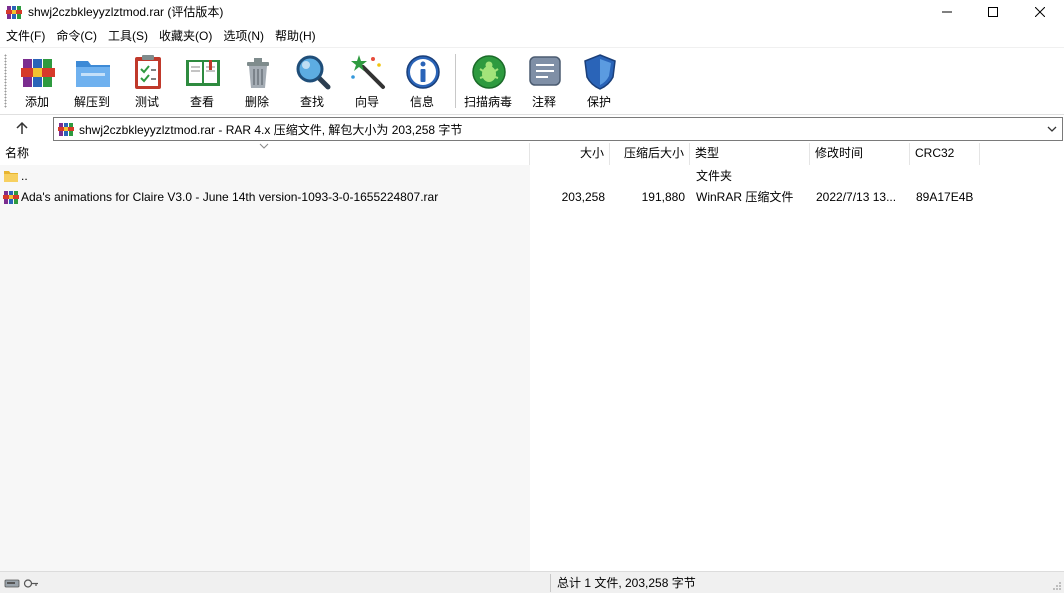  What do you see at coordinates (421, 102) in the screenshot?
I see `info-label: 信息` at bounding box center [421, 102].